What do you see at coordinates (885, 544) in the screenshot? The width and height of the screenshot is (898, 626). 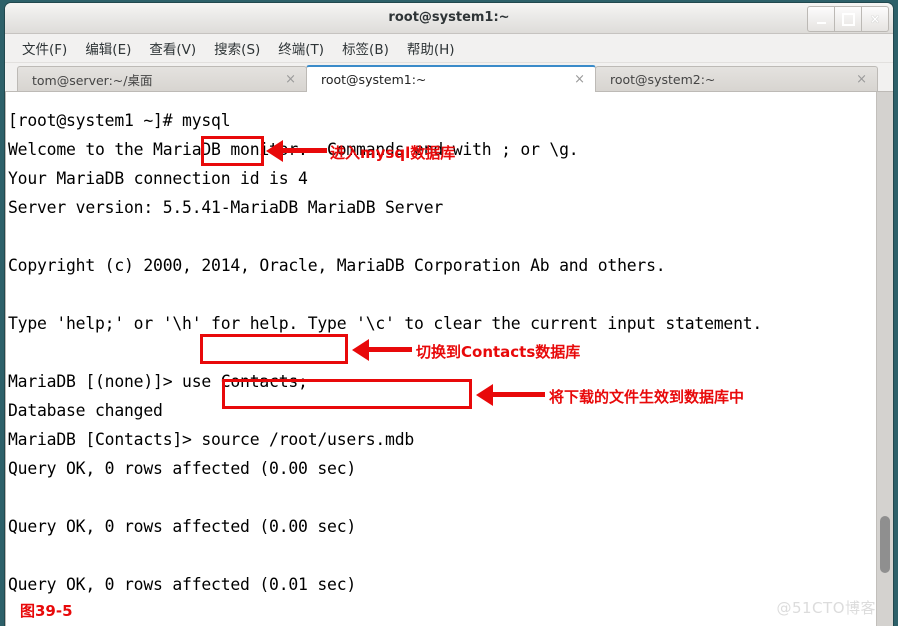 I see `scrollbar-thumb` at bounding box center [885, 544].